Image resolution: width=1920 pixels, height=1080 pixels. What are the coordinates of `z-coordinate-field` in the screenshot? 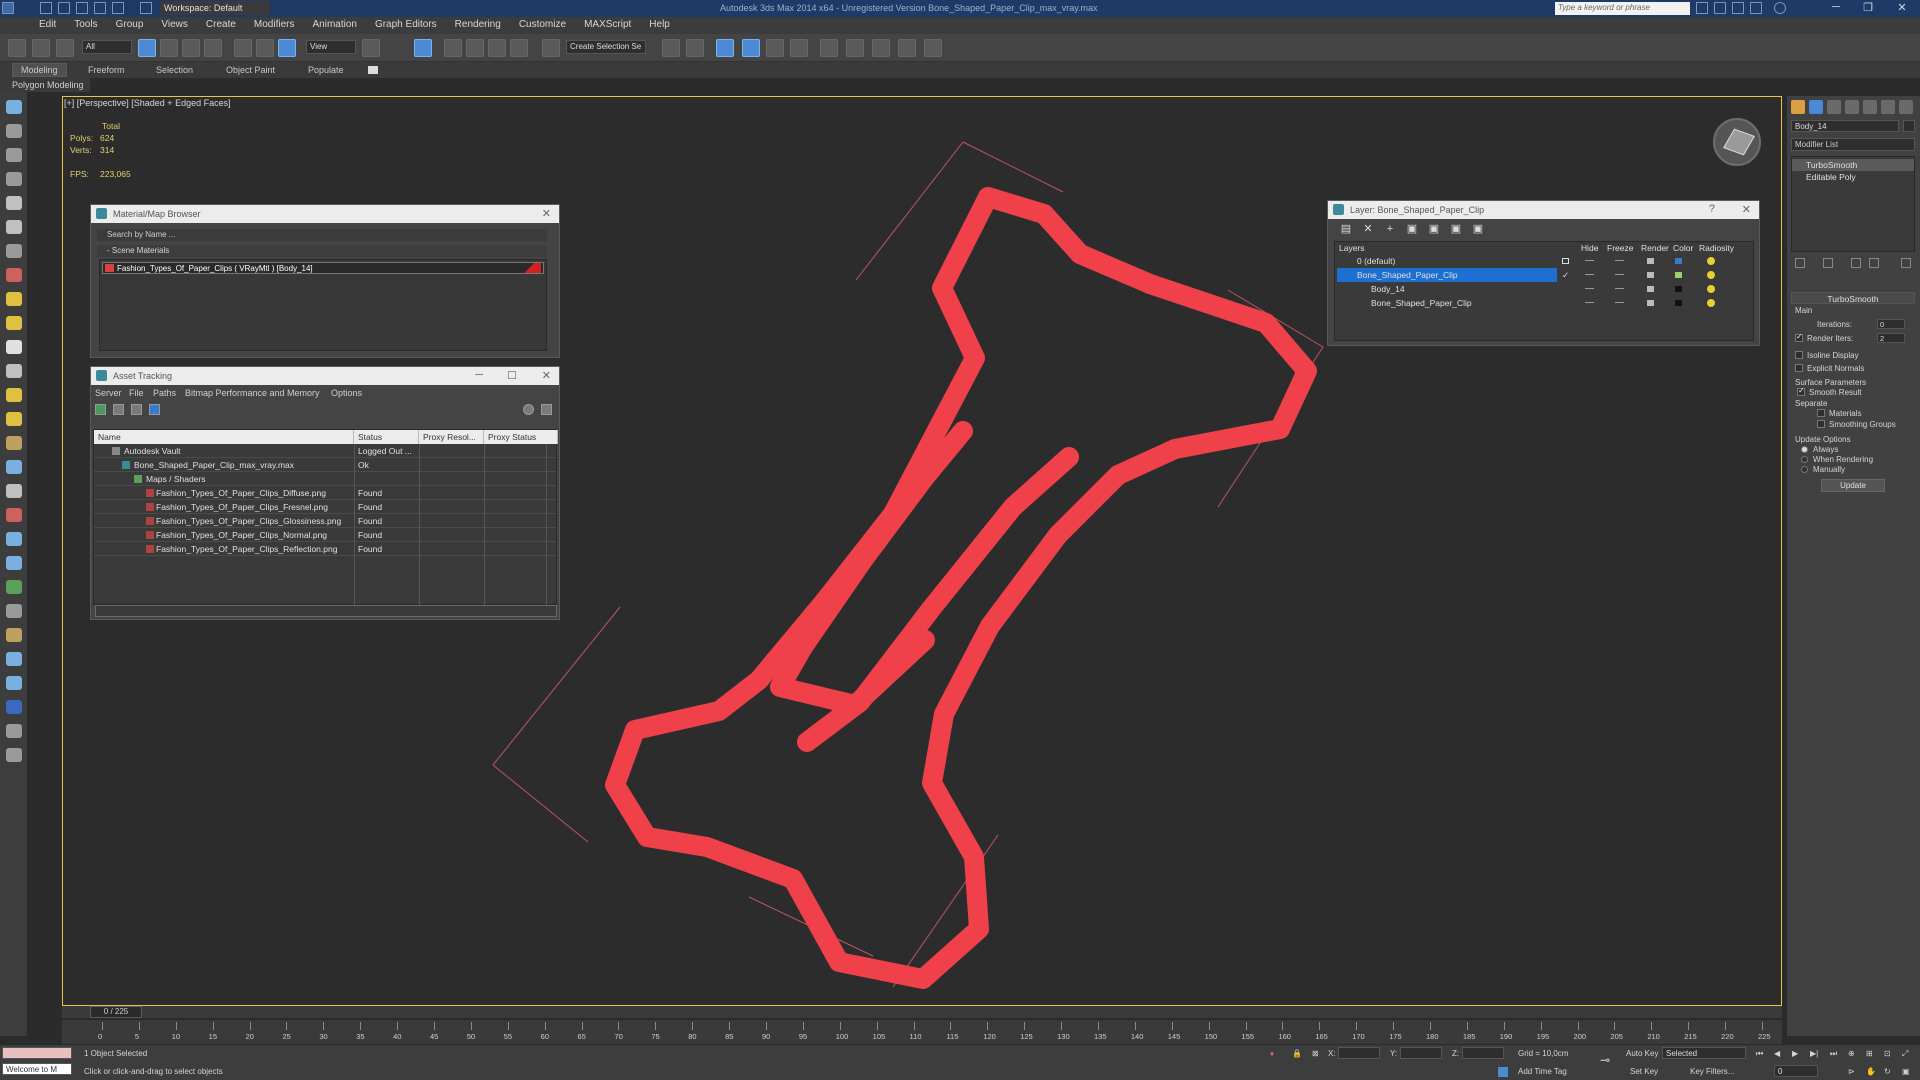 It's located at (1483, 1053).